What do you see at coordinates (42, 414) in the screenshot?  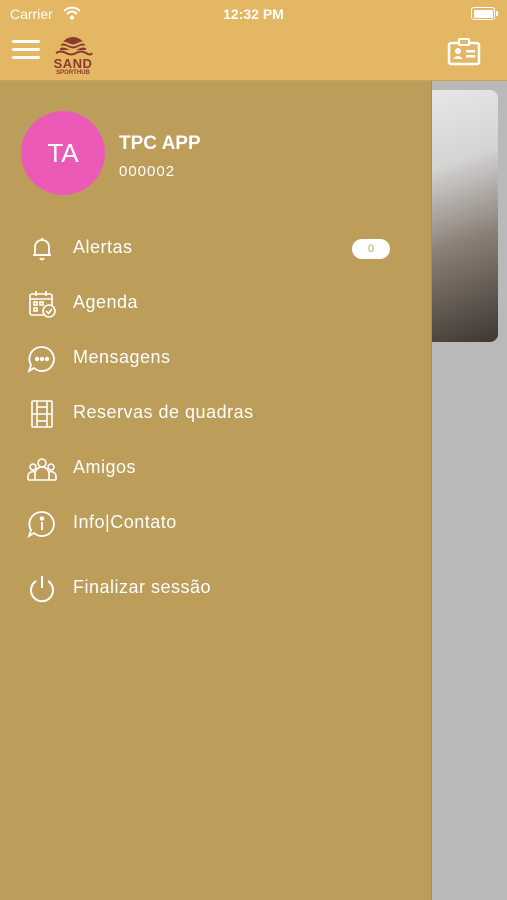 I see `court-icon` at bounding box center [42, 414].